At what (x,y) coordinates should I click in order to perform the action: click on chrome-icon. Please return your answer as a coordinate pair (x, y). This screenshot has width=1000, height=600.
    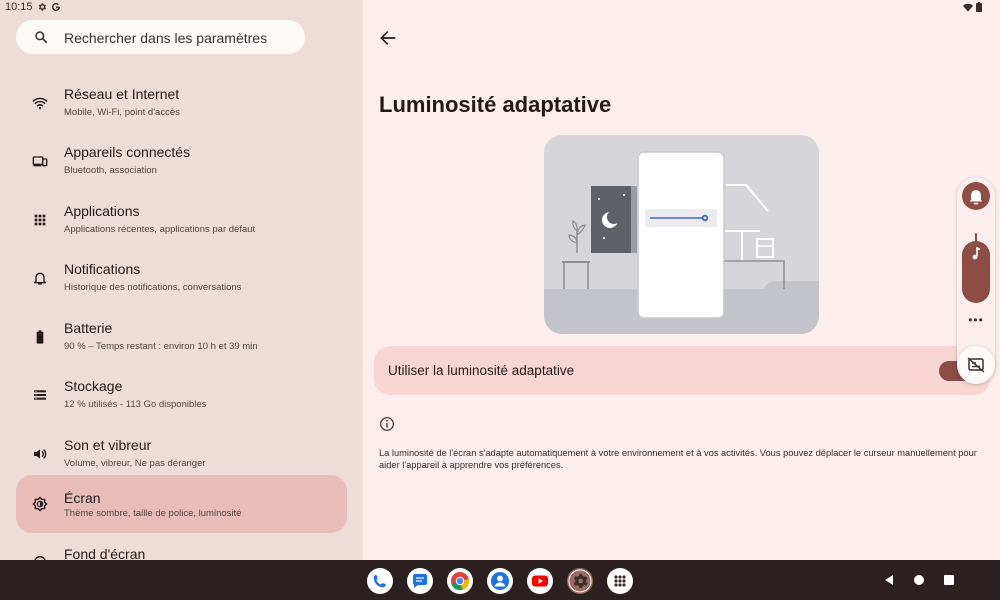
    Looking at the image, I should click on (460, 581).